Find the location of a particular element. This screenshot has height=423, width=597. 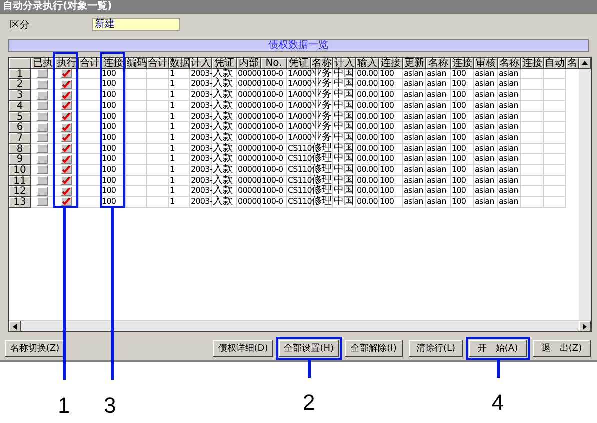

column-header: 执行 is located at coordinates (67, 63).